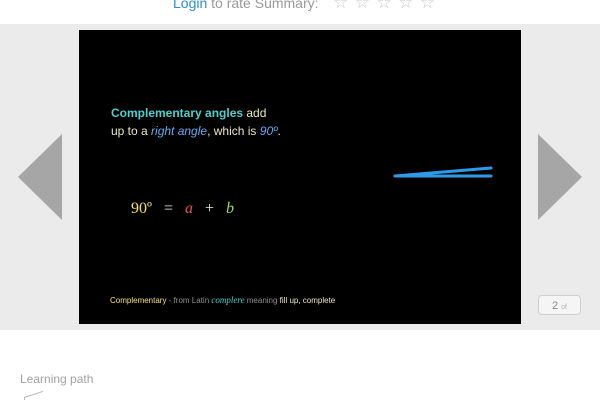 The height and width of the screenshot is (400, 600). What do you see at coordinates (177, 113) in the screenshot?
I see `term-complementary-angles: Complementary angles` at bounding box center [177, 113].